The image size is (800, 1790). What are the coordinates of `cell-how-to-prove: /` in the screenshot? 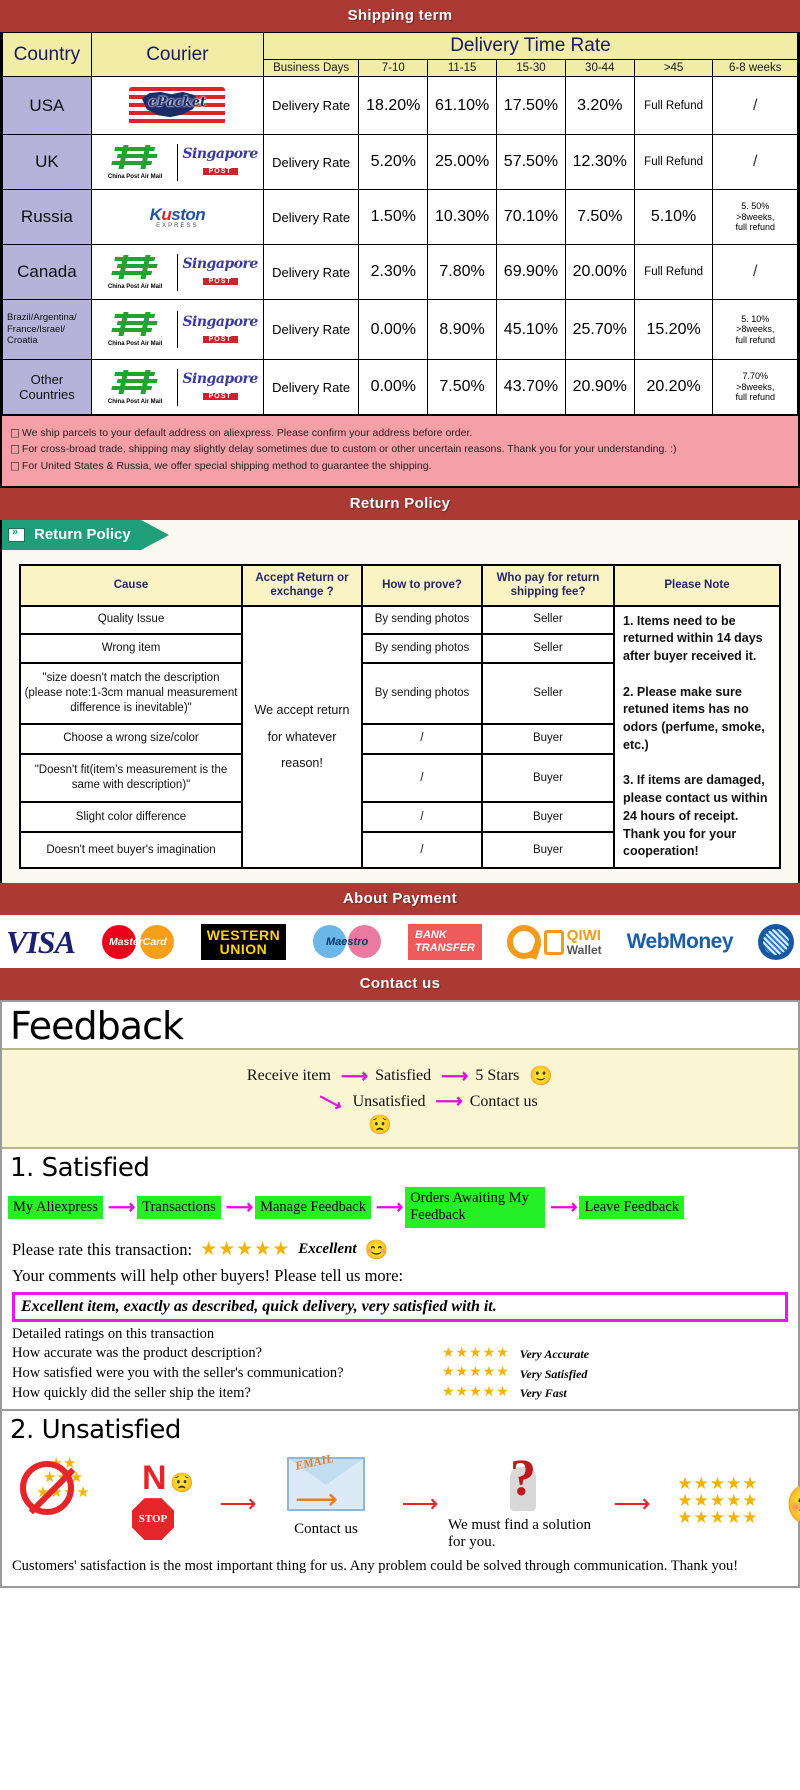 It's located at (422, 778).